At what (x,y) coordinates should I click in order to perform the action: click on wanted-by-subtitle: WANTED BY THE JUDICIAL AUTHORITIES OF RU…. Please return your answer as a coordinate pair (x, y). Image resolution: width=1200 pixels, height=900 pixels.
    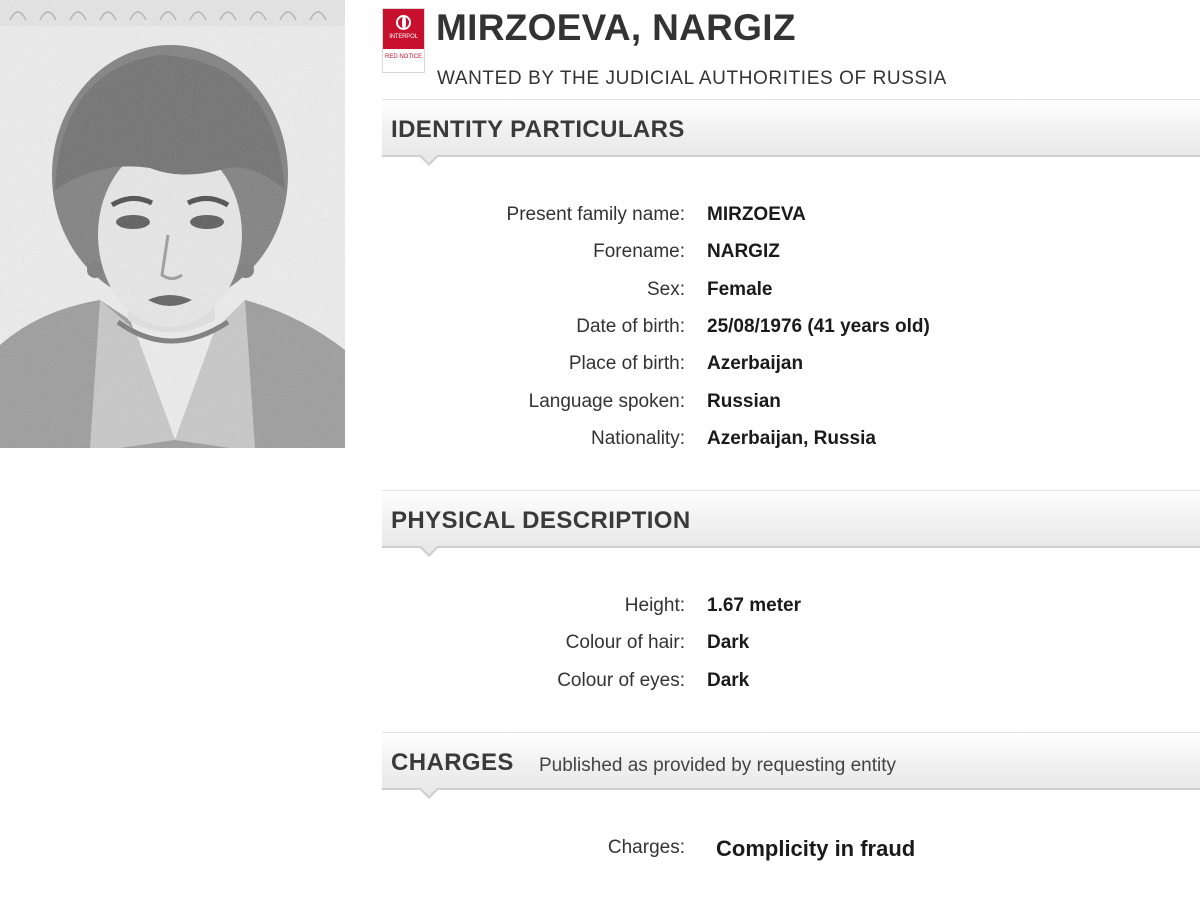
    Looking at the image, I should click on (692, 78).